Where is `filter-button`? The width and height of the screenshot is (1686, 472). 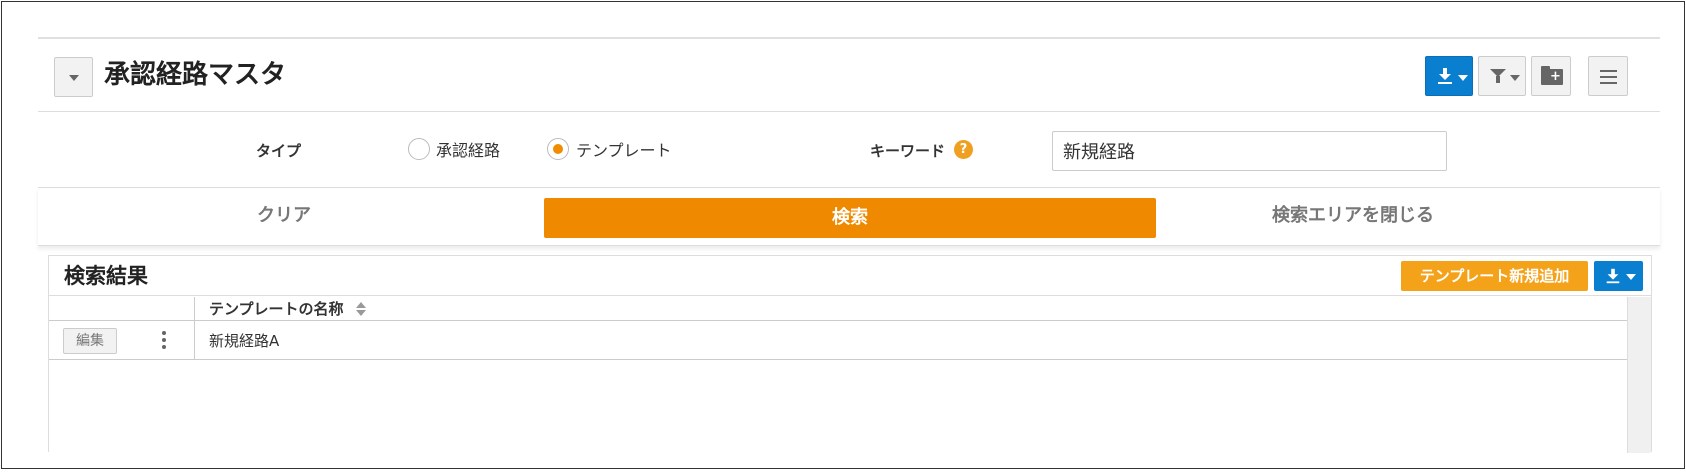 filter-button is located at coordinates (1502, 76).